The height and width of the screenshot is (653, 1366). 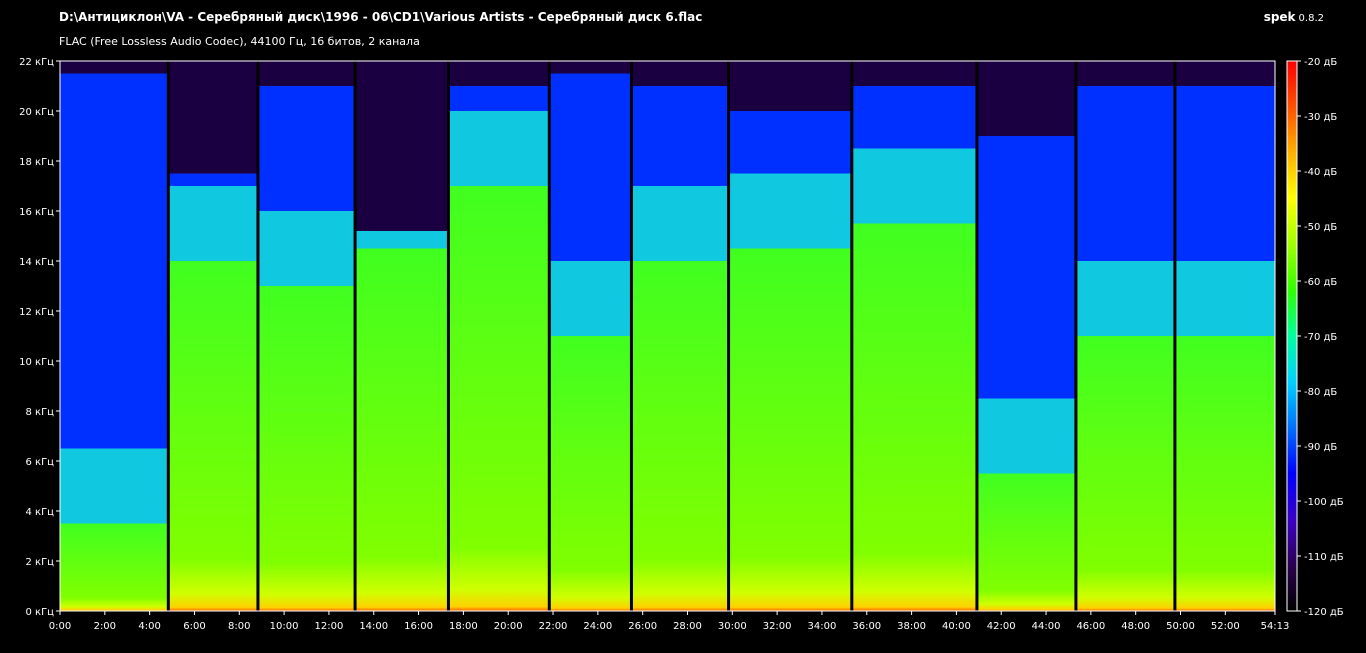 What do you see at coordinates (1320, 172) in the screenshot?
I see `scale-tick-label: -40 дБ` at bounding box center [1320, 172].